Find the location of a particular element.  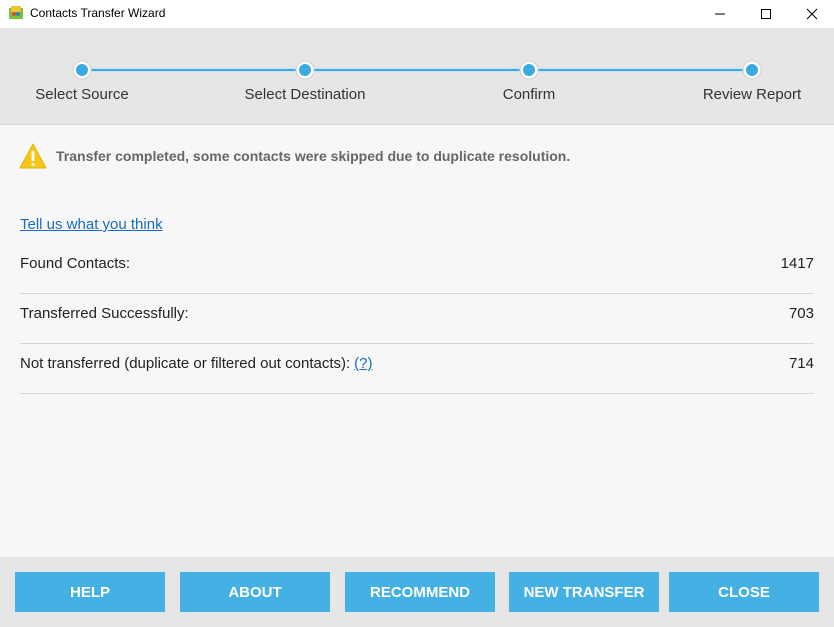

stat-label: Found Contacts: is located at coordinates (75, 263).